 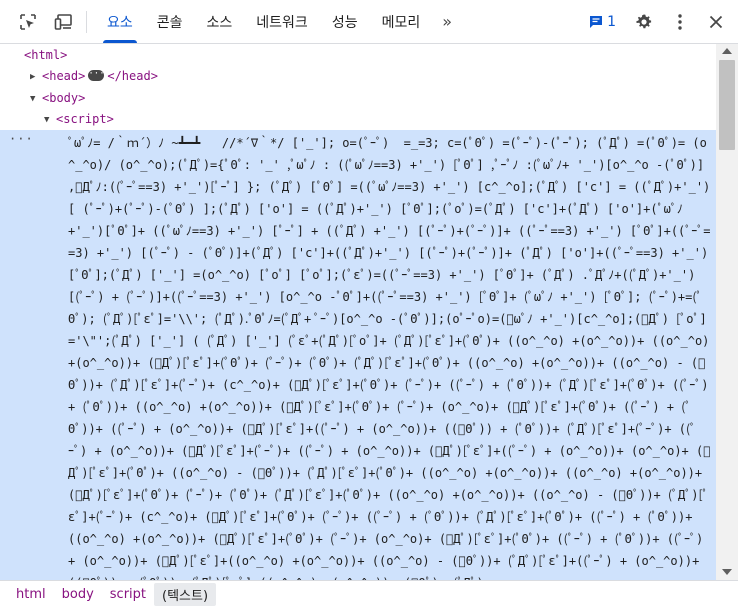 What do you see at coordinates (36, 77) in the screenshot?
I see `expand-triangle-icon: ▶` at bounding box center [36, 77].